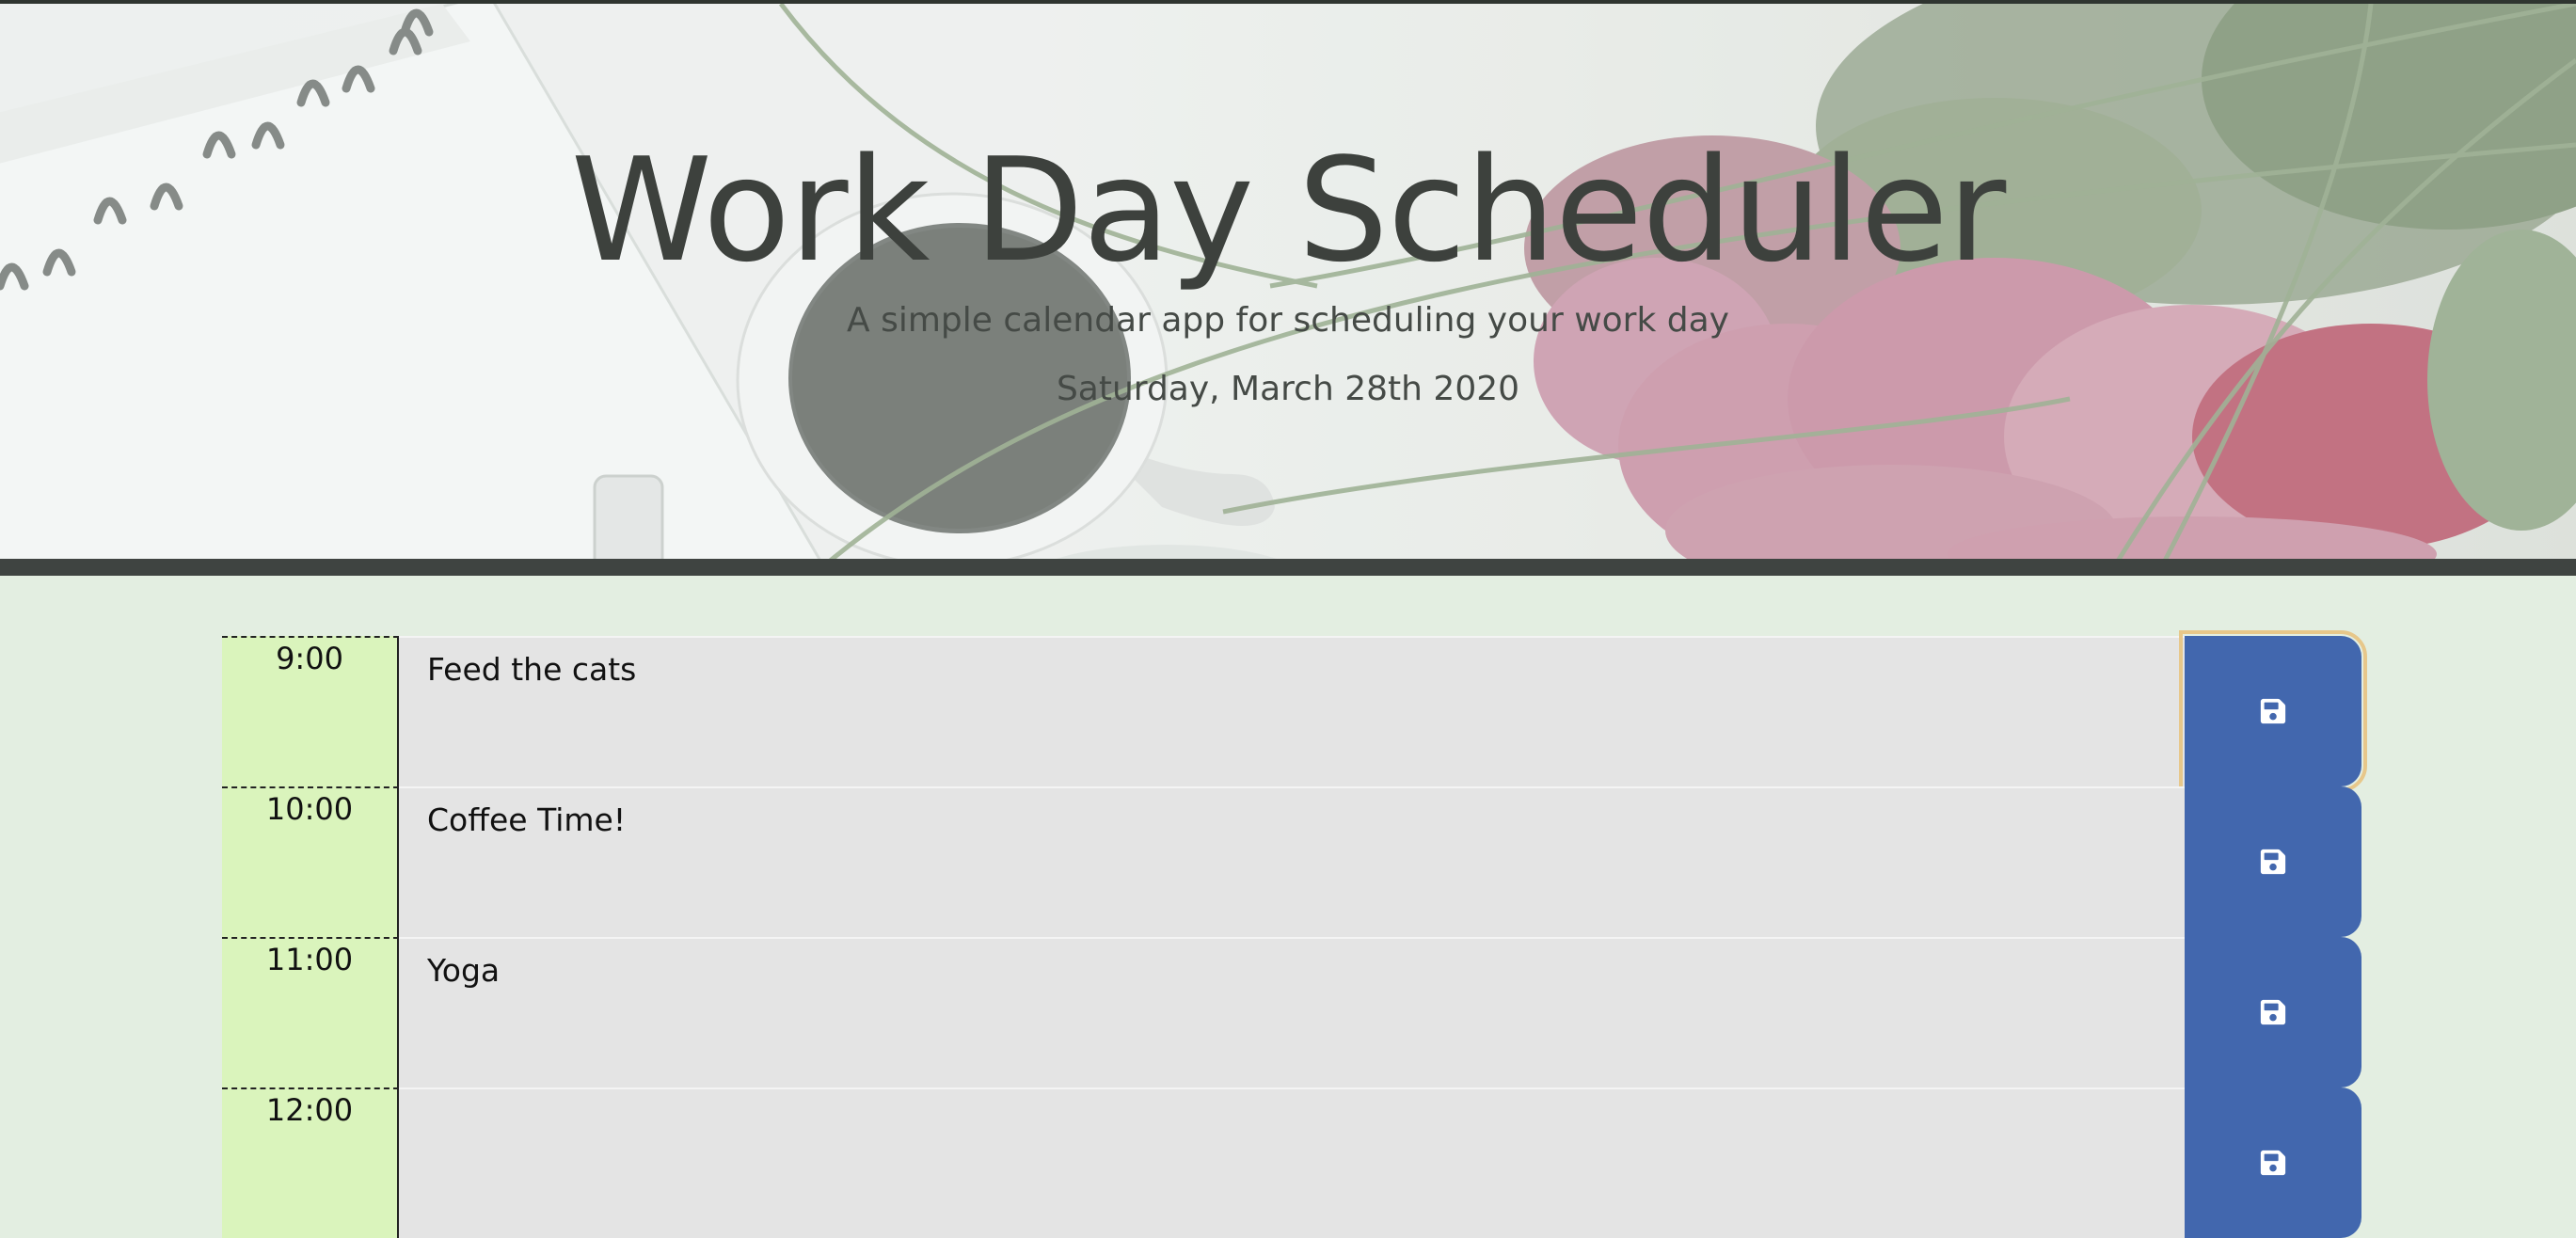 The width and height of the screenshot is (2576, 1238). I want to click on description-input: Feed the cats, so click(1292, 711).